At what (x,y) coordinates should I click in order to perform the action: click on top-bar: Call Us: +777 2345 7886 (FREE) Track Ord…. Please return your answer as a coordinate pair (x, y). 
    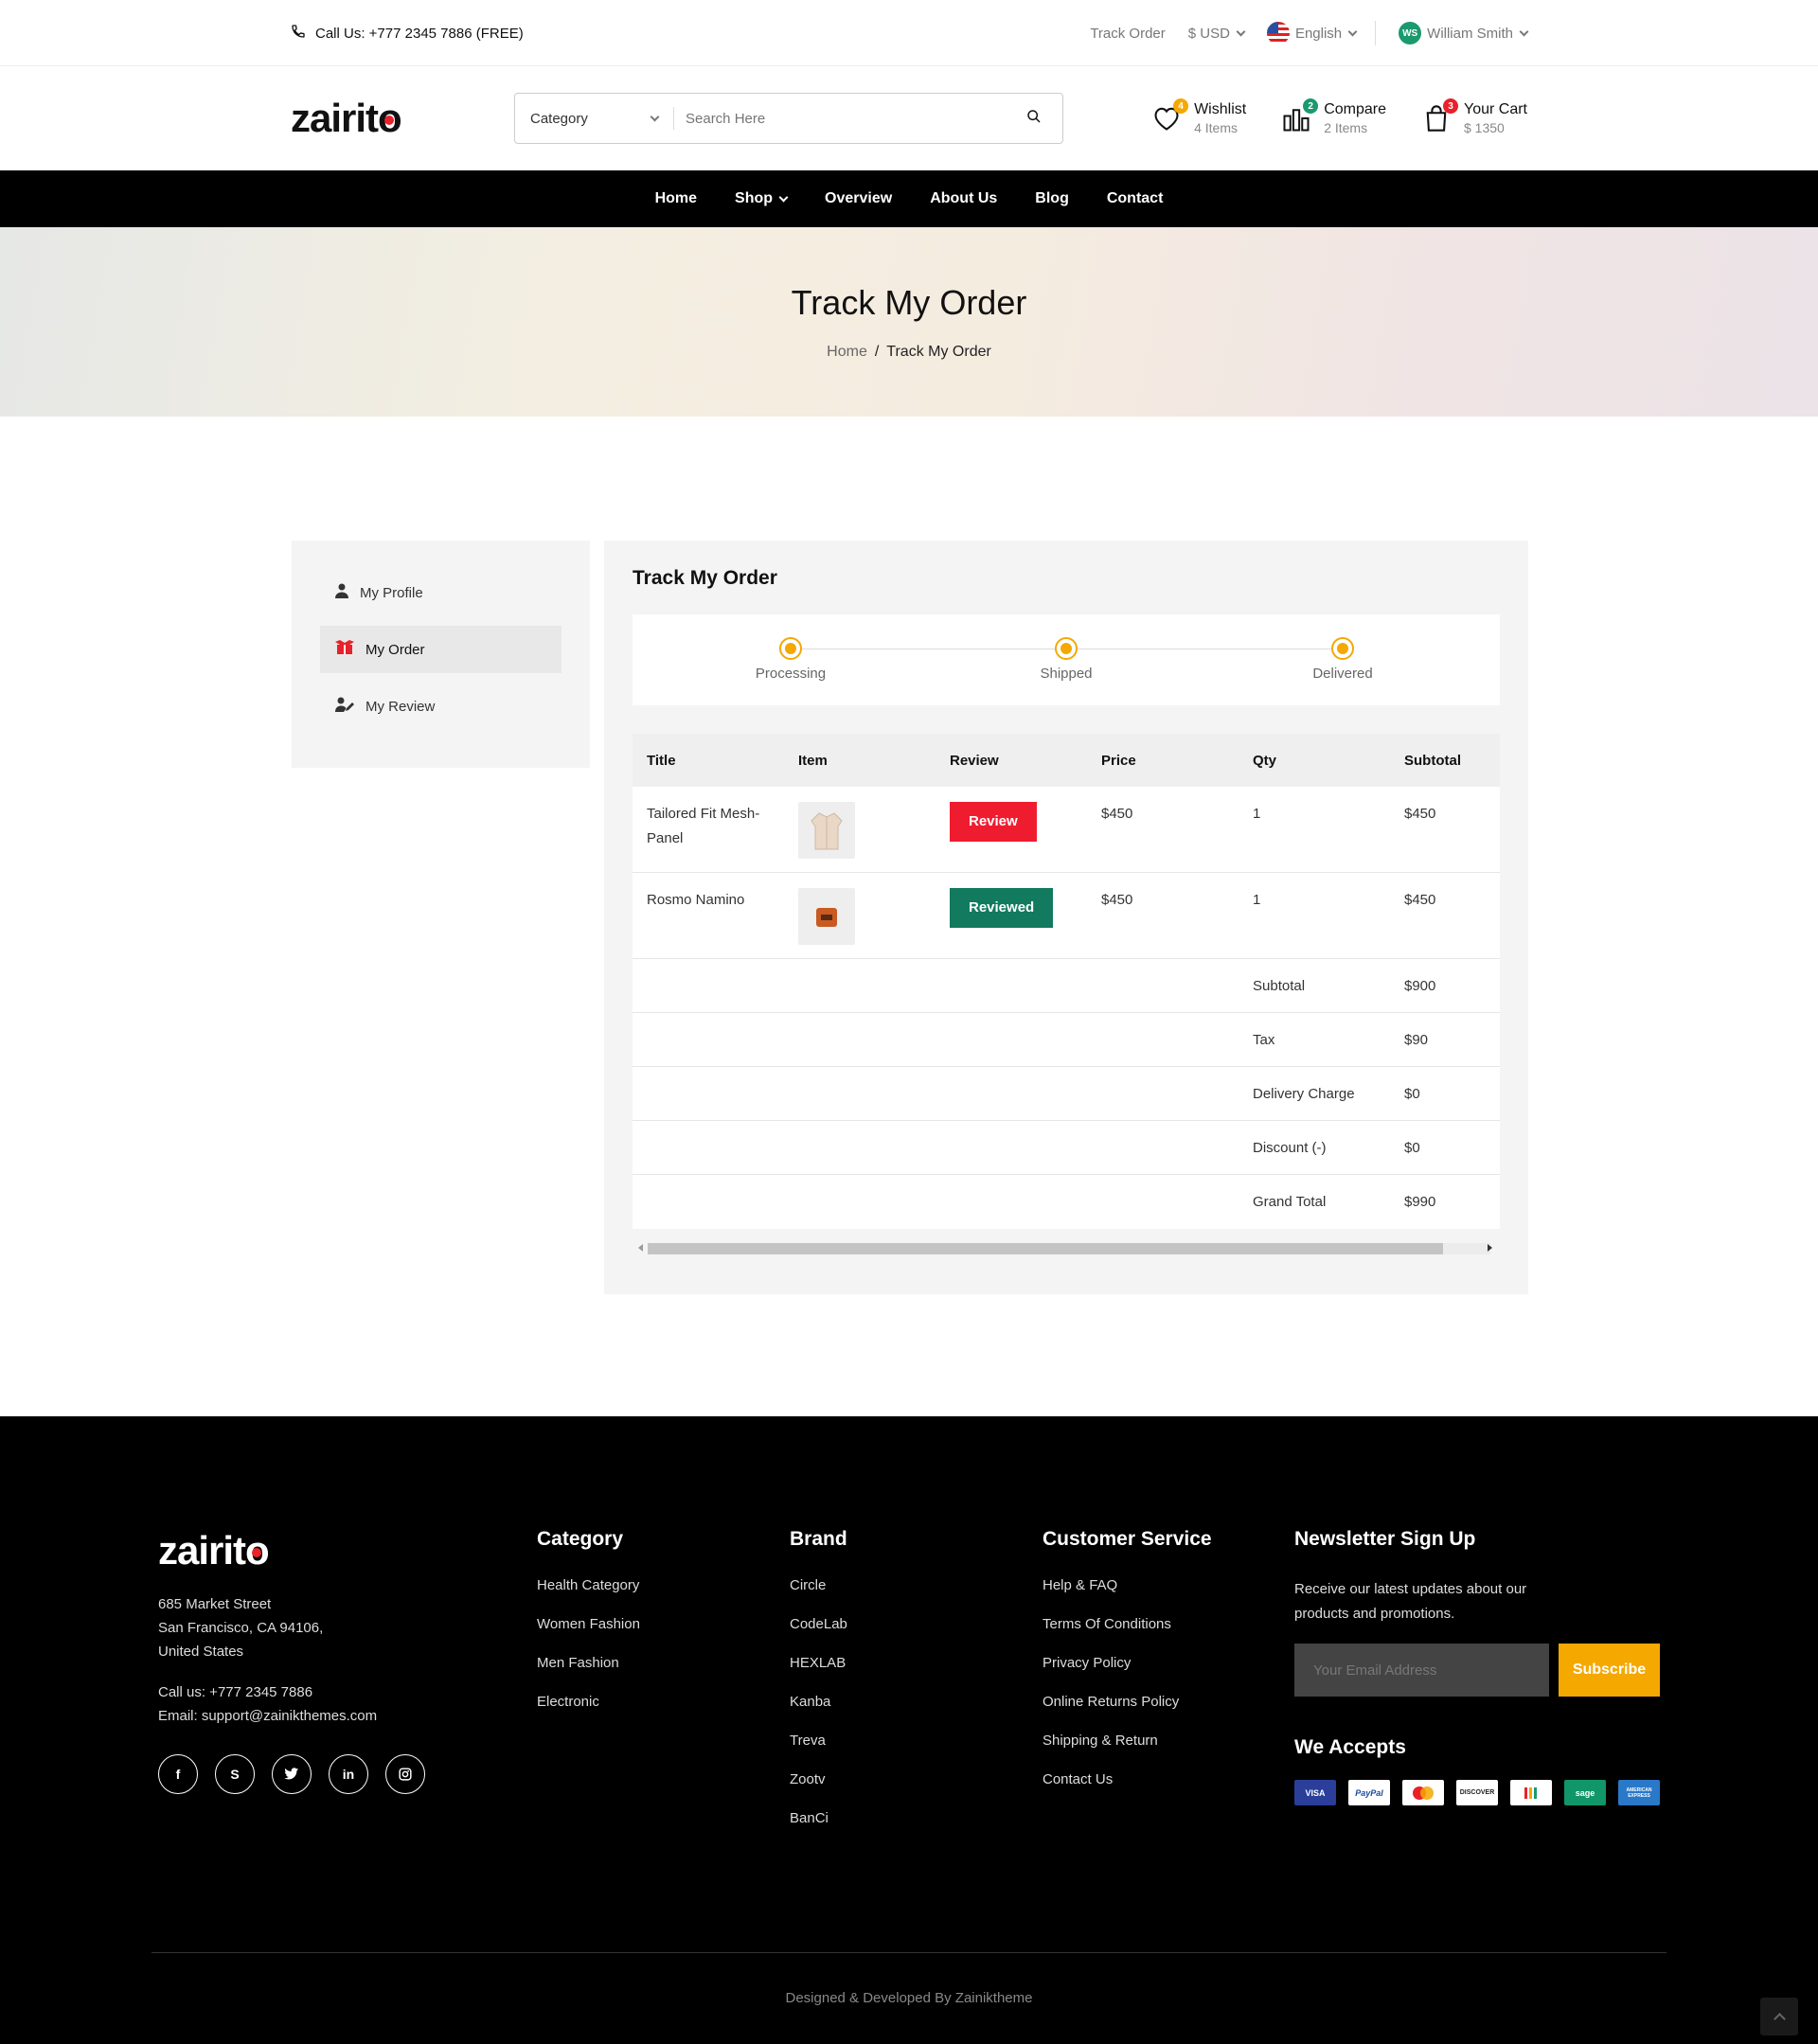
    Looking at the image, I should click on (909, 33).